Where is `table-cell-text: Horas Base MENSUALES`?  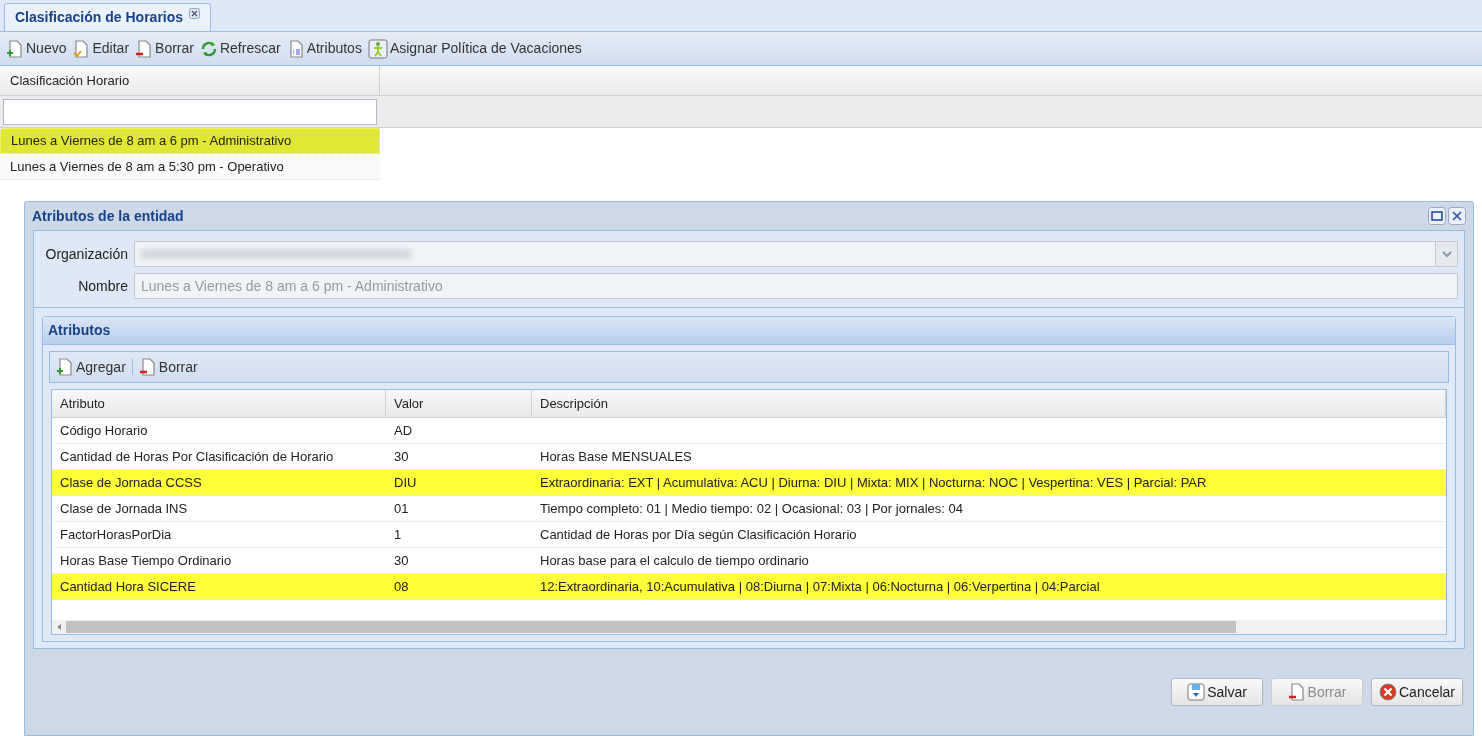
table-cell-text: Horas Base MENSUALES is located at coordinates (616, 456).